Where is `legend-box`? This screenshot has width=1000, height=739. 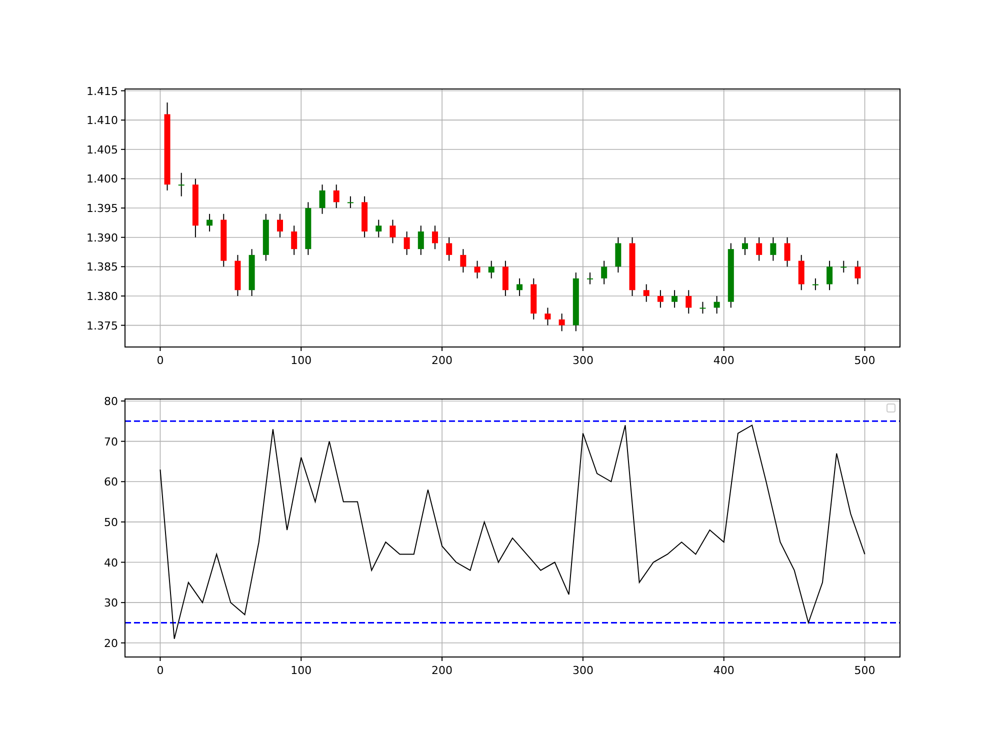 legend-box is located at coordinates (891, 408).